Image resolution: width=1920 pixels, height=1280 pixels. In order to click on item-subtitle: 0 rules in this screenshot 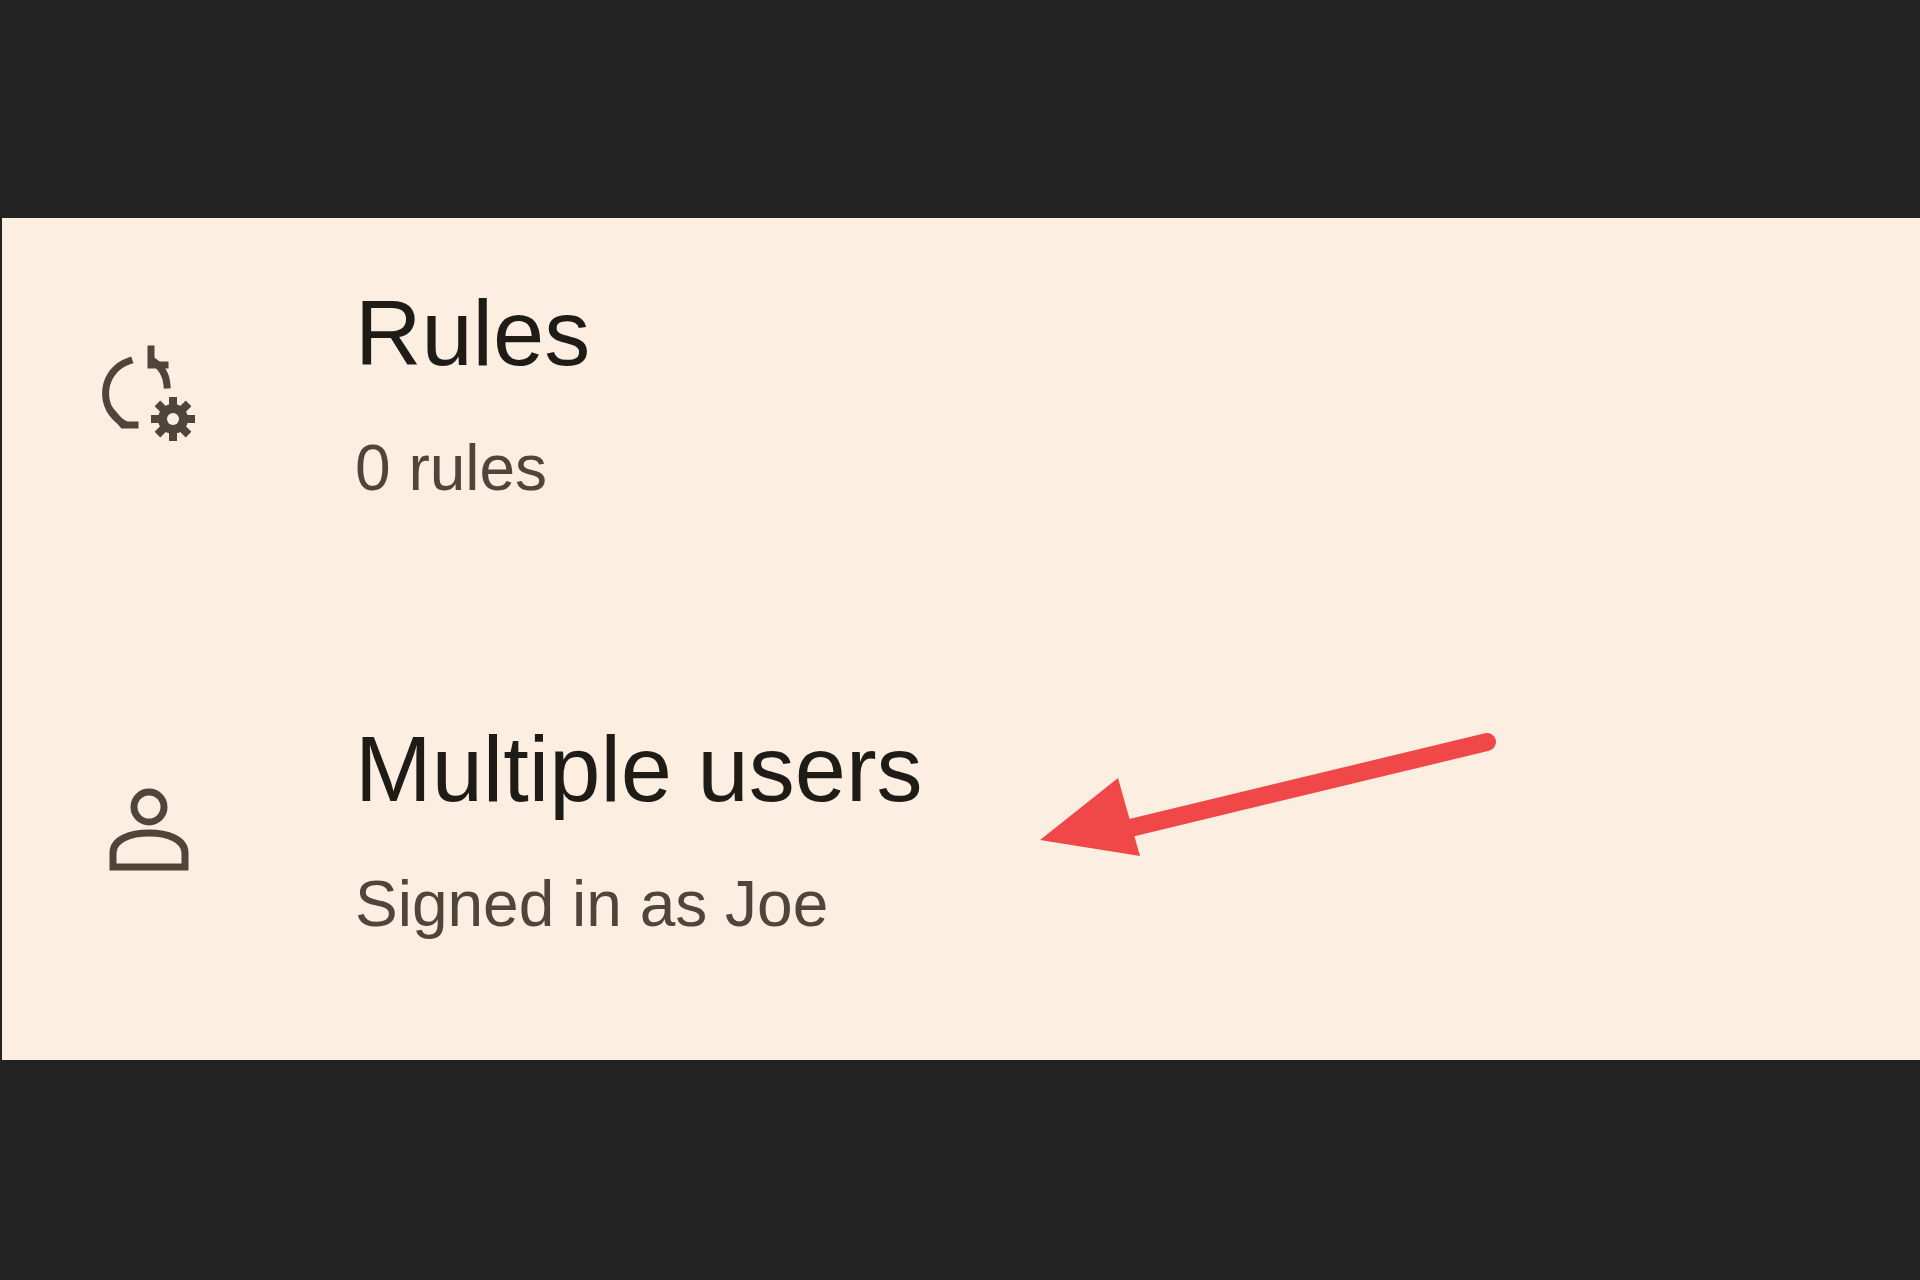, I will do `click(451, 468)`.